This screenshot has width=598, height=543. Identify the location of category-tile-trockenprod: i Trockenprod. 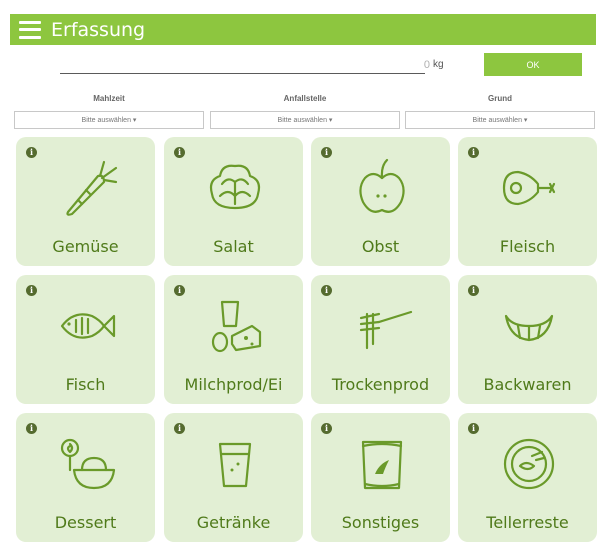
(380, 339).